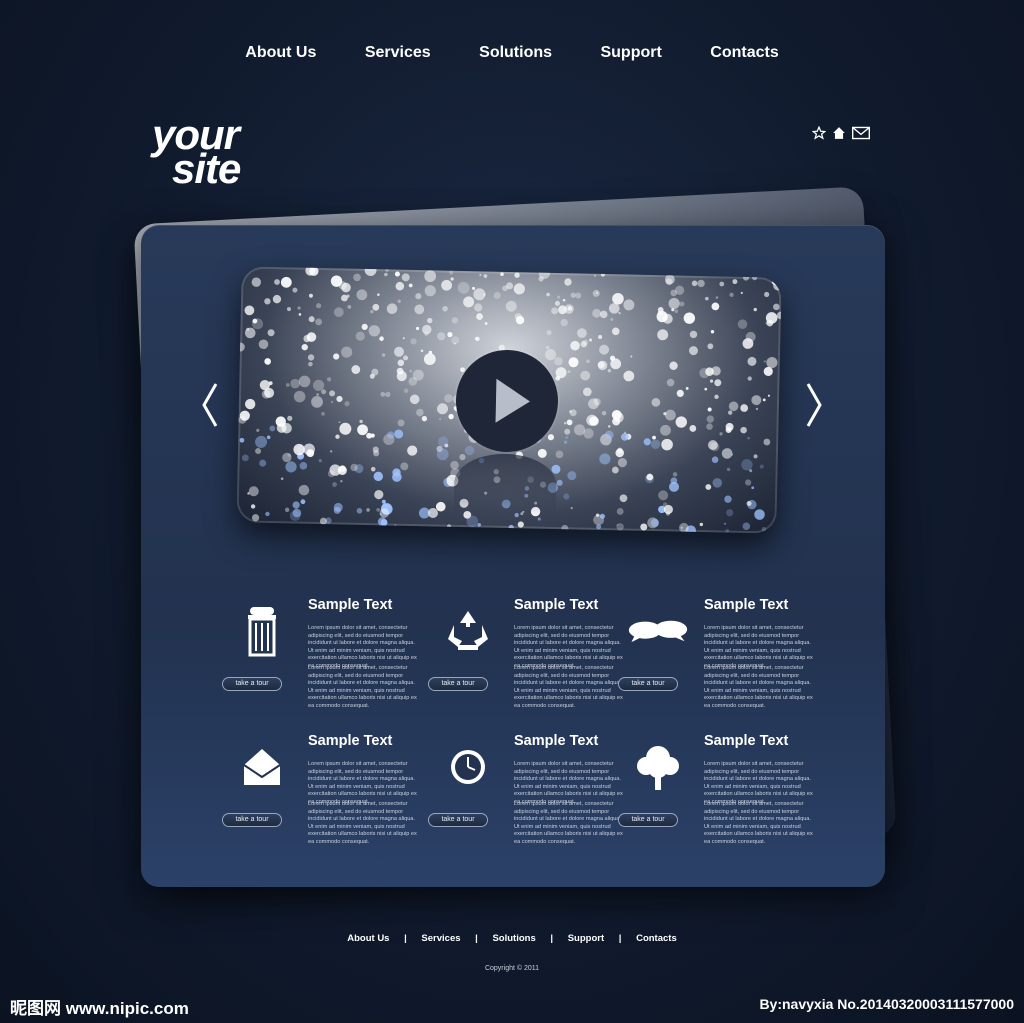 The image size is (1024, 1023). What do you see at coordinates (440, 938) in the screenshot?
I see `footer-services: Services` at bounding box center [440, 938].